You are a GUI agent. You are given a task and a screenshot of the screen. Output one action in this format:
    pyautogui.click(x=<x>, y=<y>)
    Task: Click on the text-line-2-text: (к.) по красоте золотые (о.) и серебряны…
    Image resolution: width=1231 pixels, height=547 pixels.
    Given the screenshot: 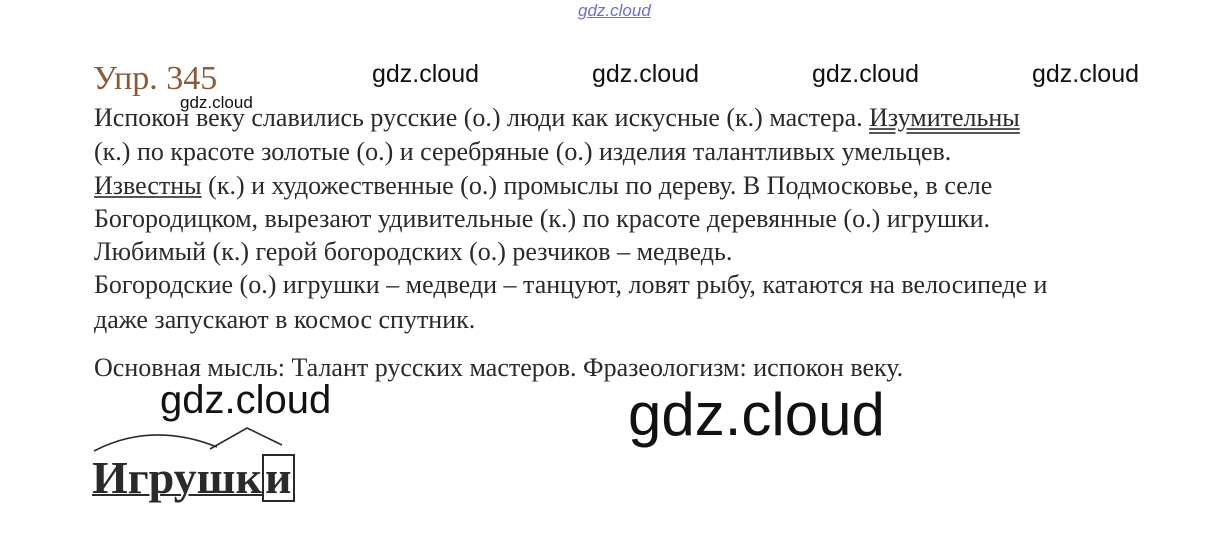 What is the action you would take?
    pyautogui.click(x=523, y=151)
    